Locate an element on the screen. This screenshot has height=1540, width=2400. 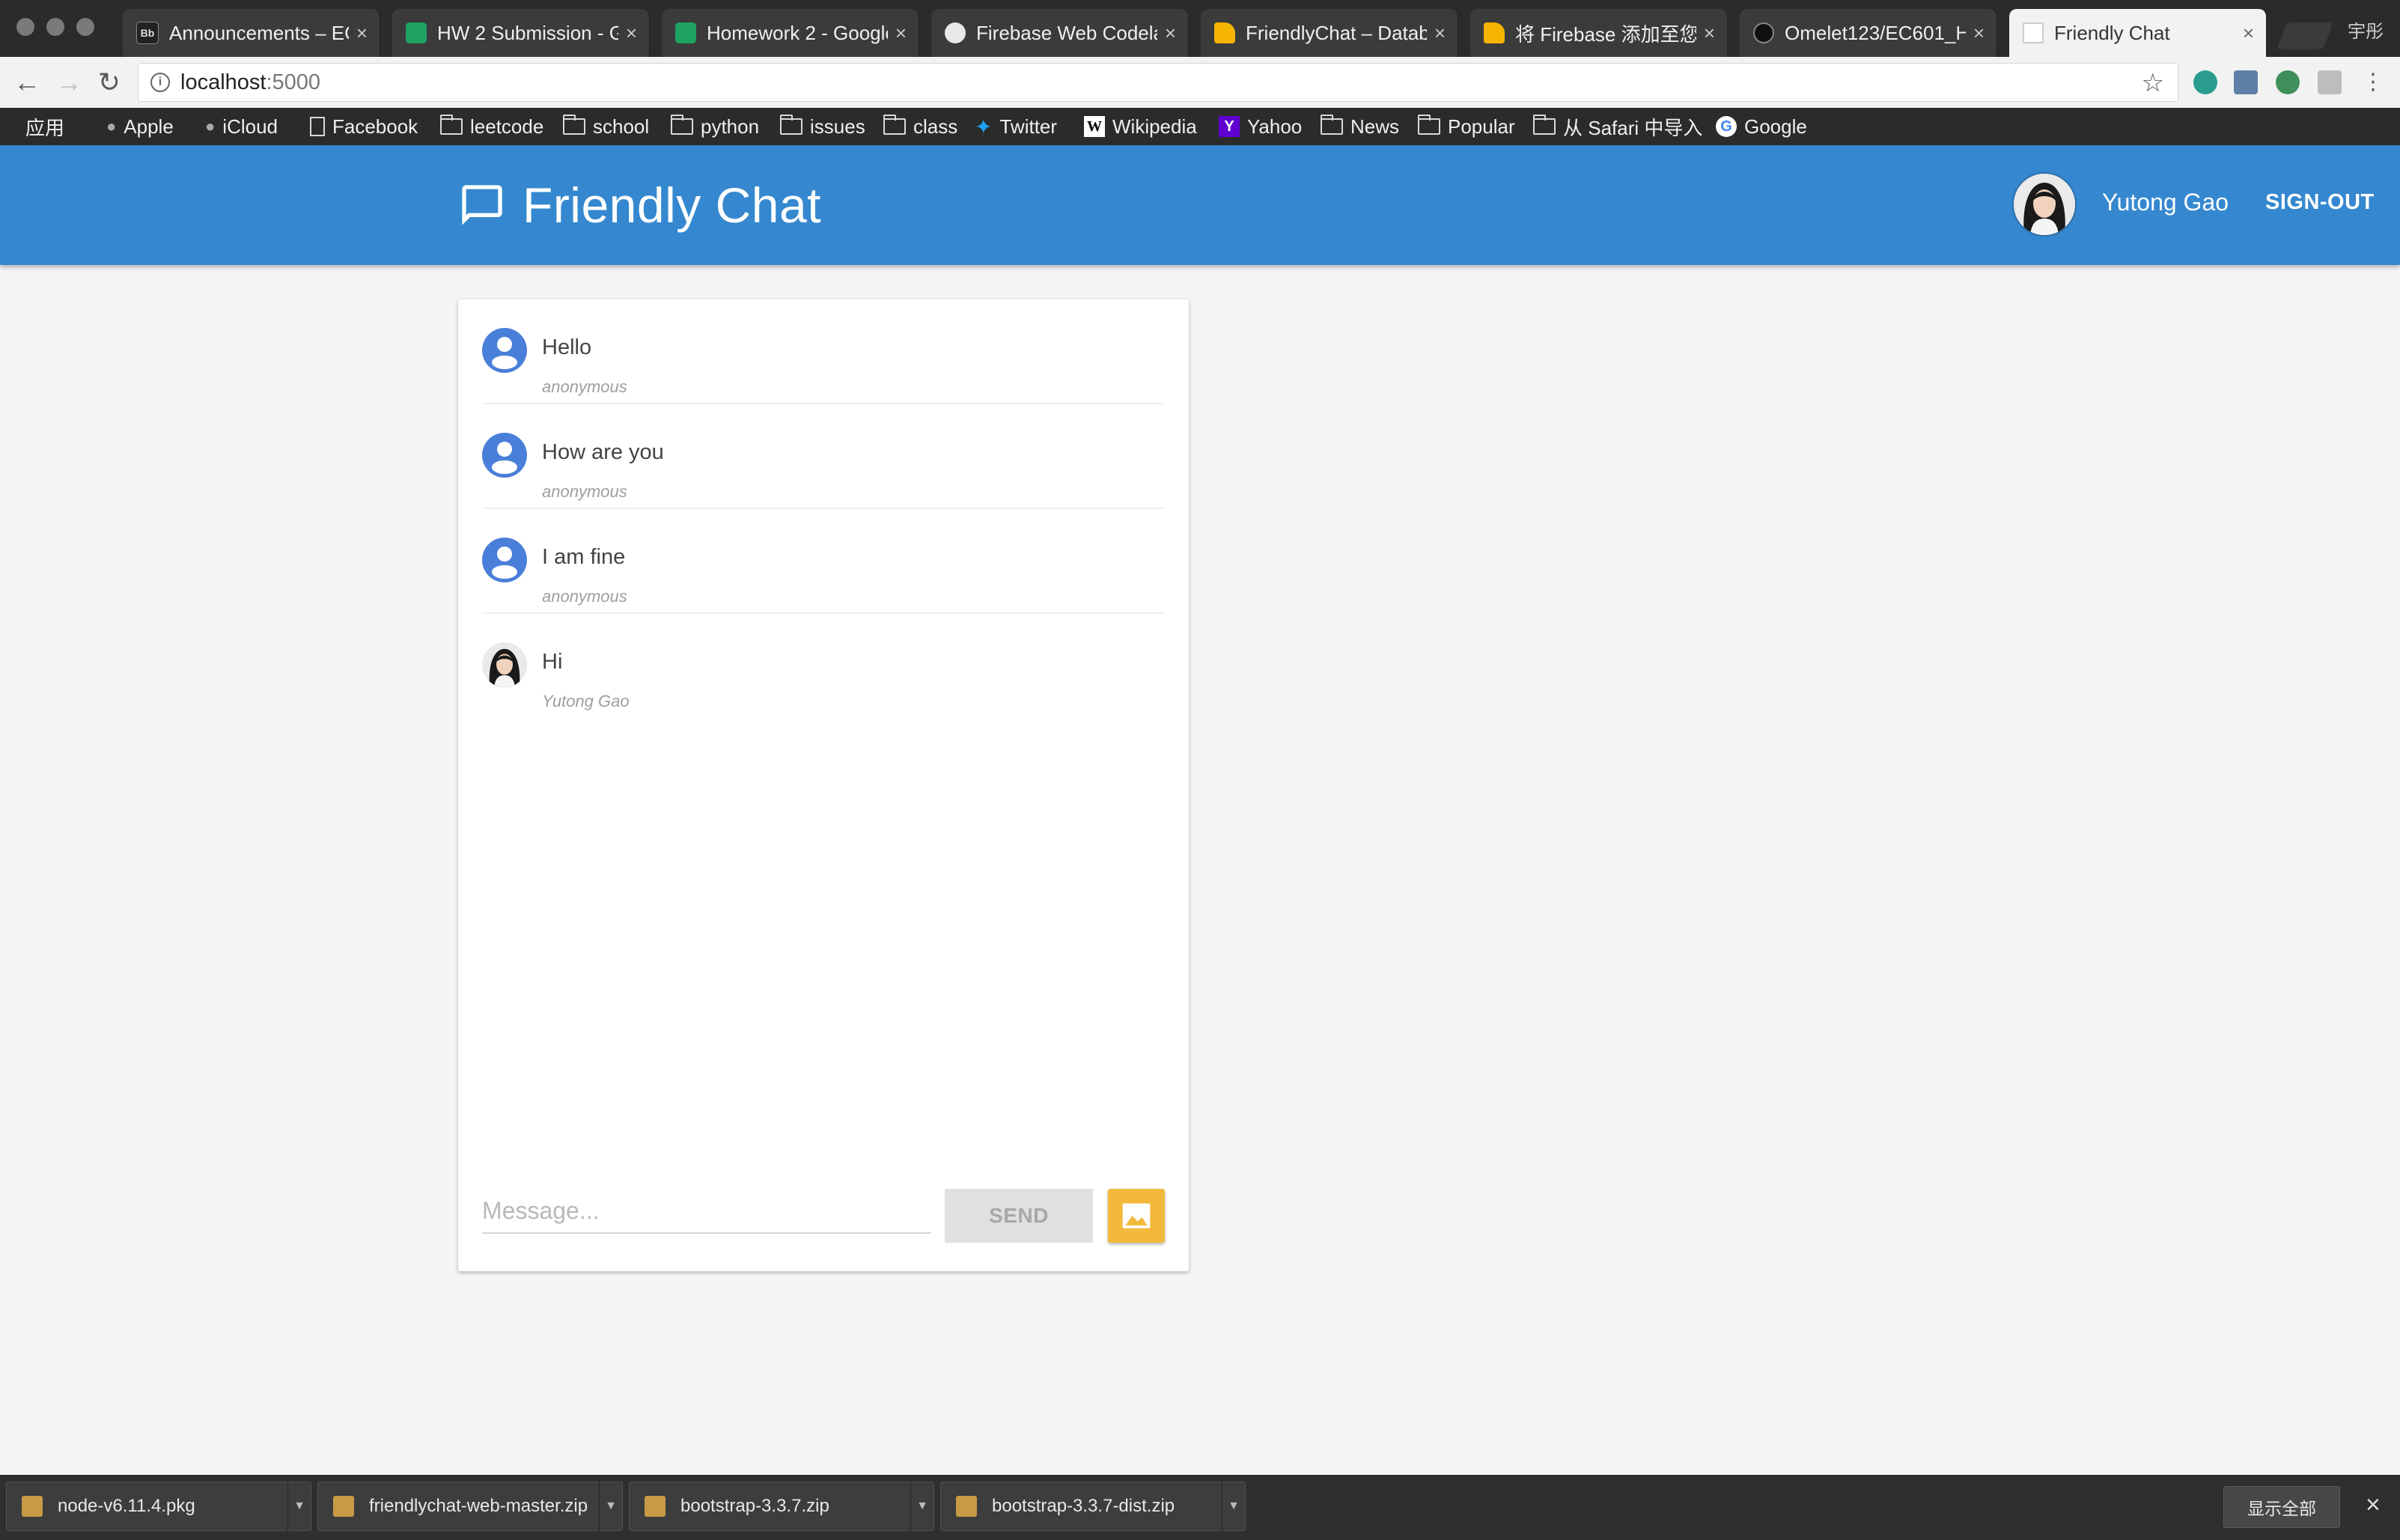
browser-tab: Omelet123/EC601_H × is located at coordinates (1868, 33).